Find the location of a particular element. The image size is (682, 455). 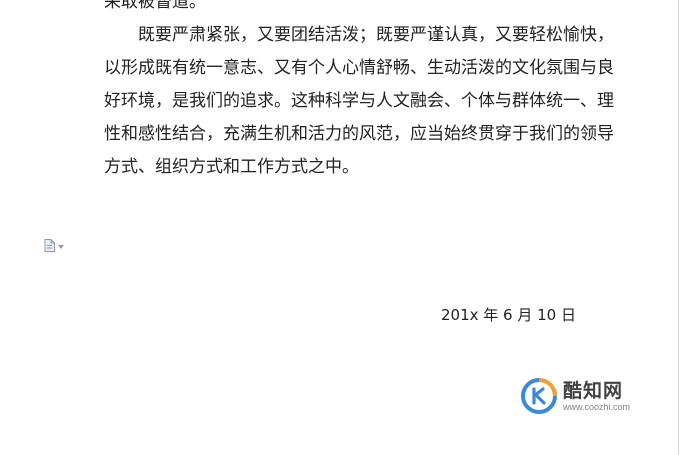

site-watermark: 酷知网 www.coozhi.com is located at coordinates (575, 396).